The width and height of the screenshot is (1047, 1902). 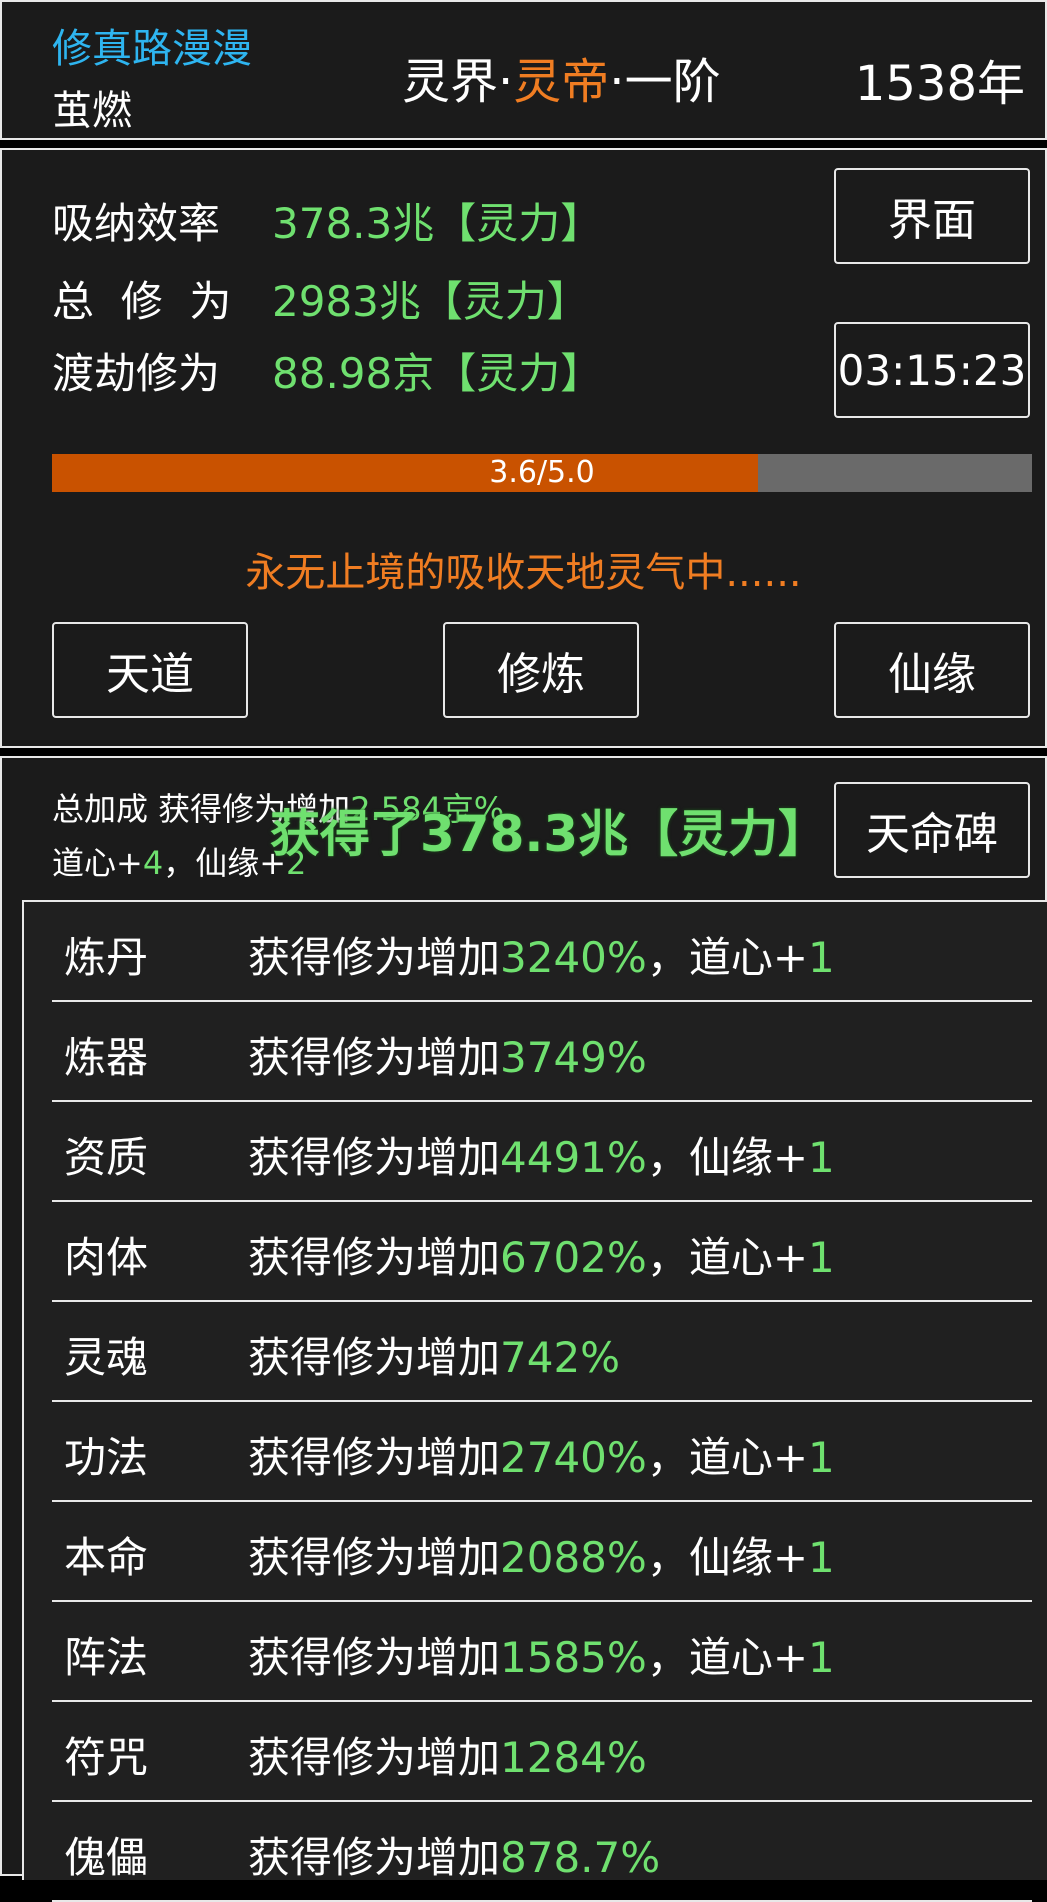 I want to click on bonus-stats-line: 道心+4，仙缘+2, so click(x=179, y=861).